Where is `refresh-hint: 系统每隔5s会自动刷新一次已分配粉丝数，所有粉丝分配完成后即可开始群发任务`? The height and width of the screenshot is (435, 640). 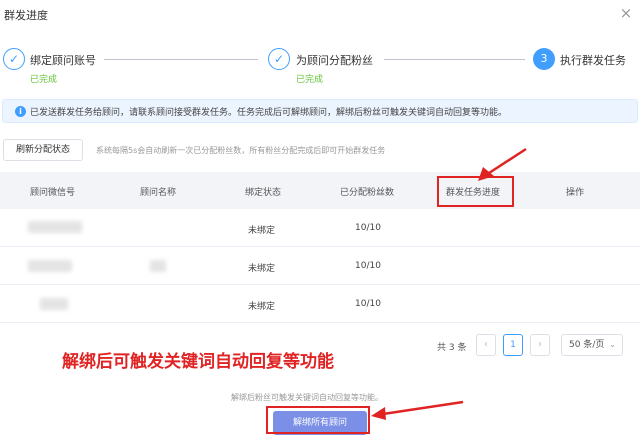
refresh-hint: 系统每隔5s会自动刷新一次已分配粉丝数，所有粉丝分配完成后即可开始群发任务 is located at coordinates (241, 150).